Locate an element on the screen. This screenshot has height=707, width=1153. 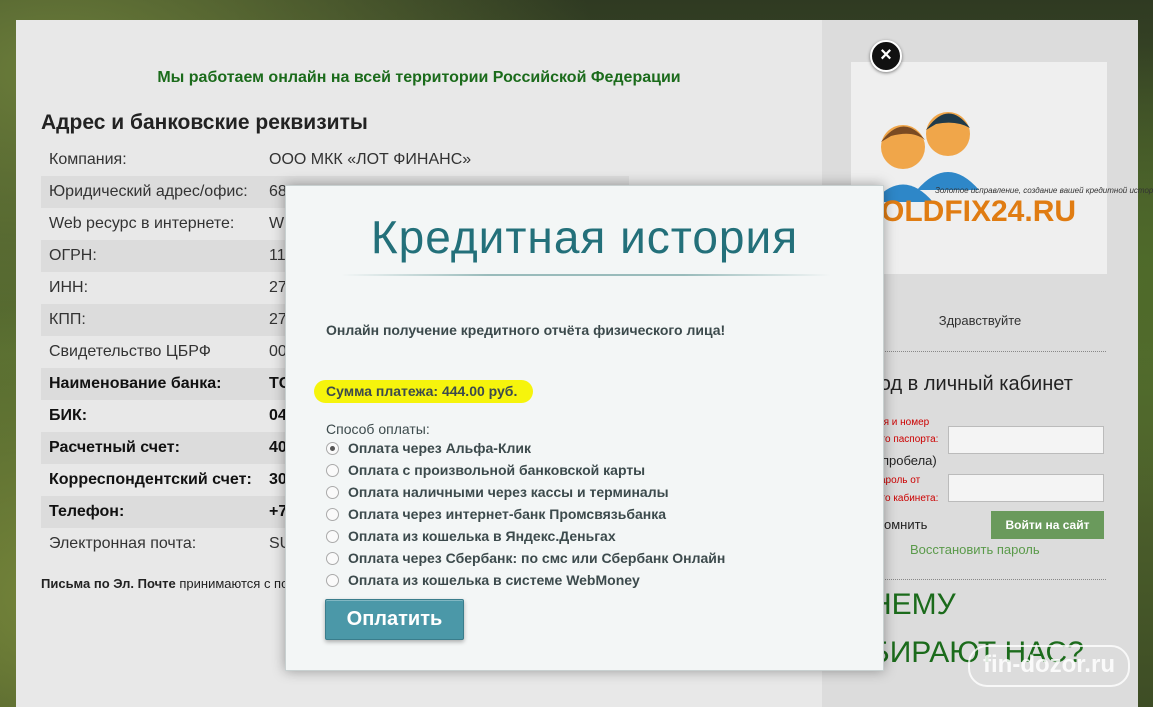
logo-text: OLDFIX24.RU is located at coordinates (979, 211).